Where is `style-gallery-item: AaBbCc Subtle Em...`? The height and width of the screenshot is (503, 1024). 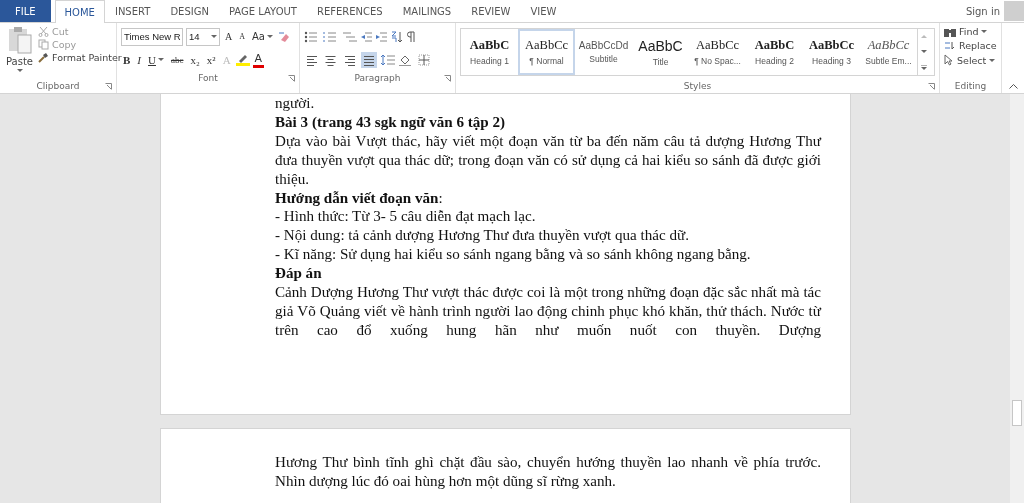 style-gallery-item: AaBbCc Subtle Em... is located at coordinates (888, 52).